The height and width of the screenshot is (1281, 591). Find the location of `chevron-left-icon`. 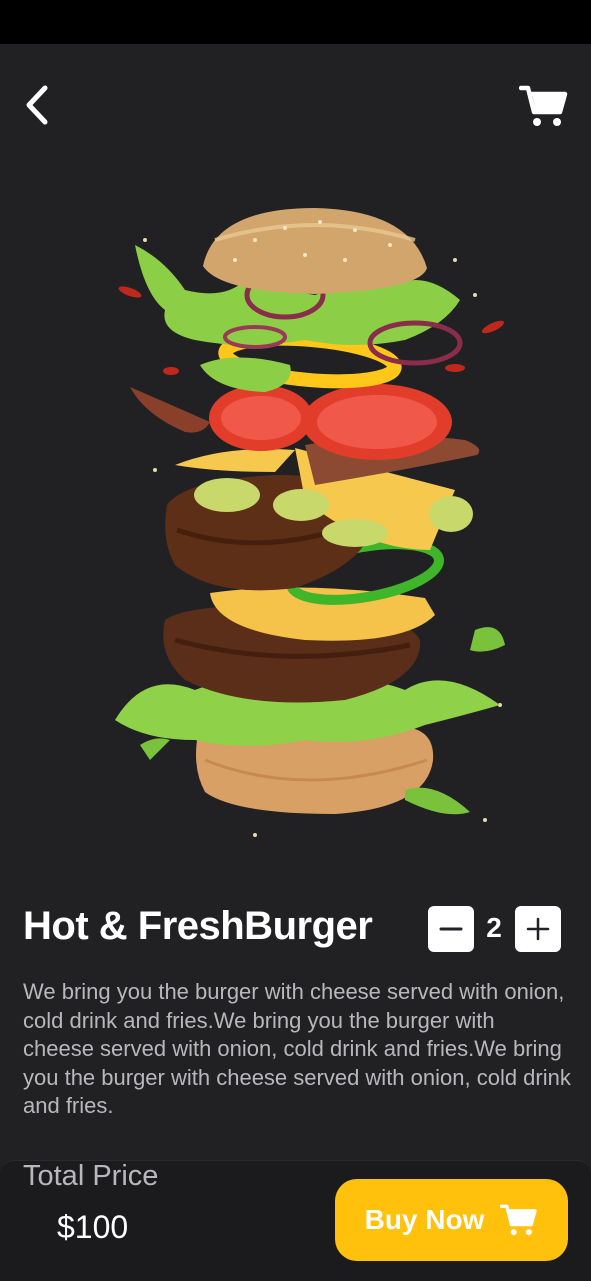

chevron-left-icon is located at coordinates (37, 105).